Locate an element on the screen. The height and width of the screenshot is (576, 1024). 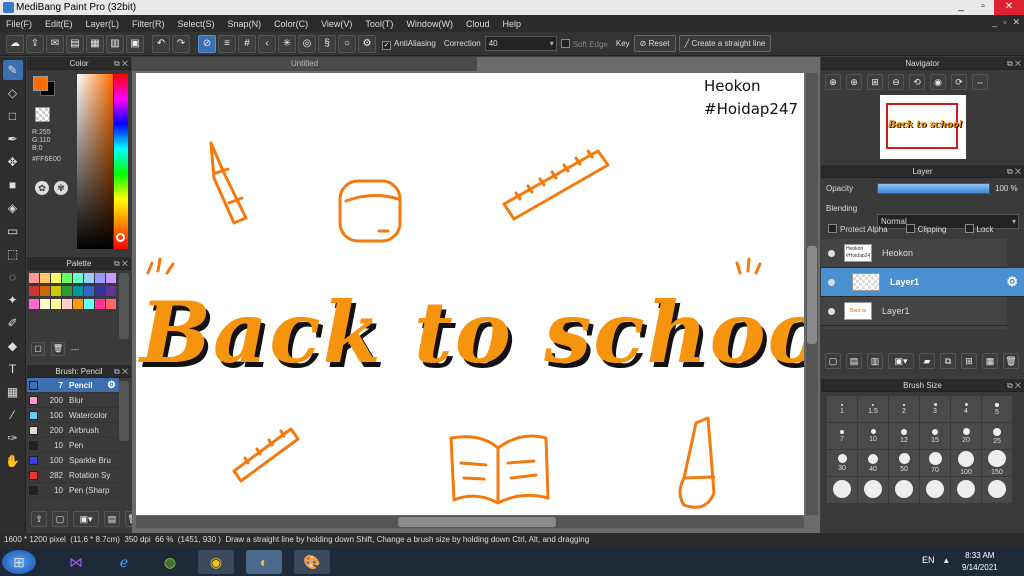
eyedropper-icon: ⁄ is located at coordinates (13, 415).